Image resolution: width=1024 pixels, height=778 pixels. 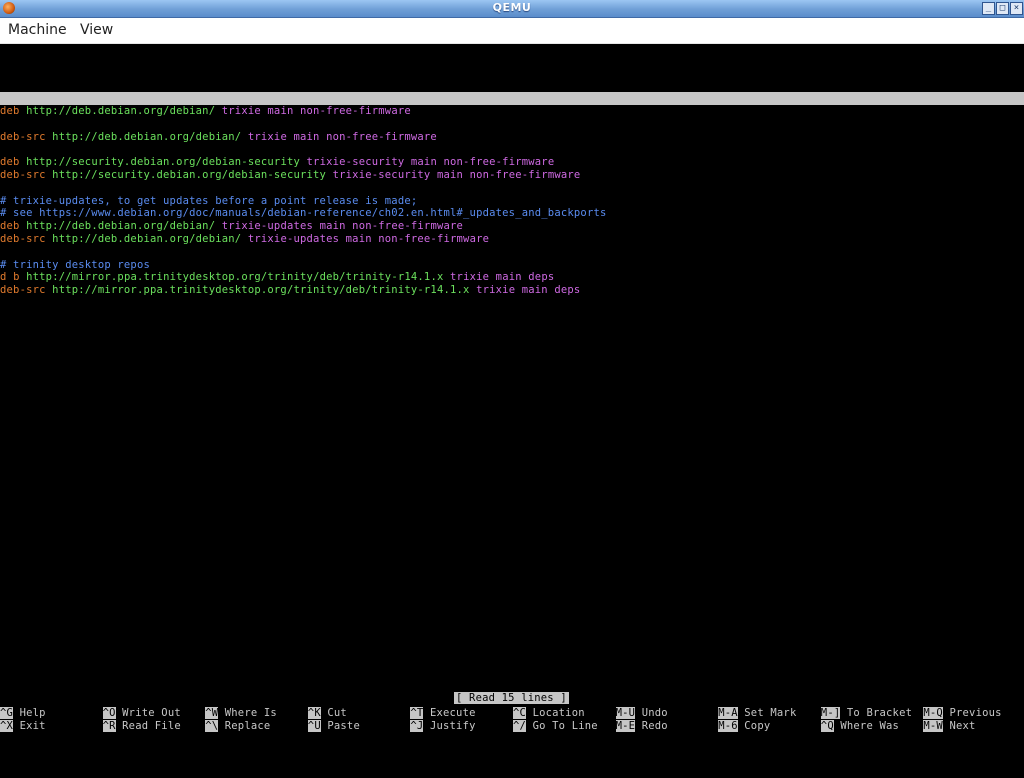 I want to click on shortcut-key: ^O, so click(x=109, y=713).